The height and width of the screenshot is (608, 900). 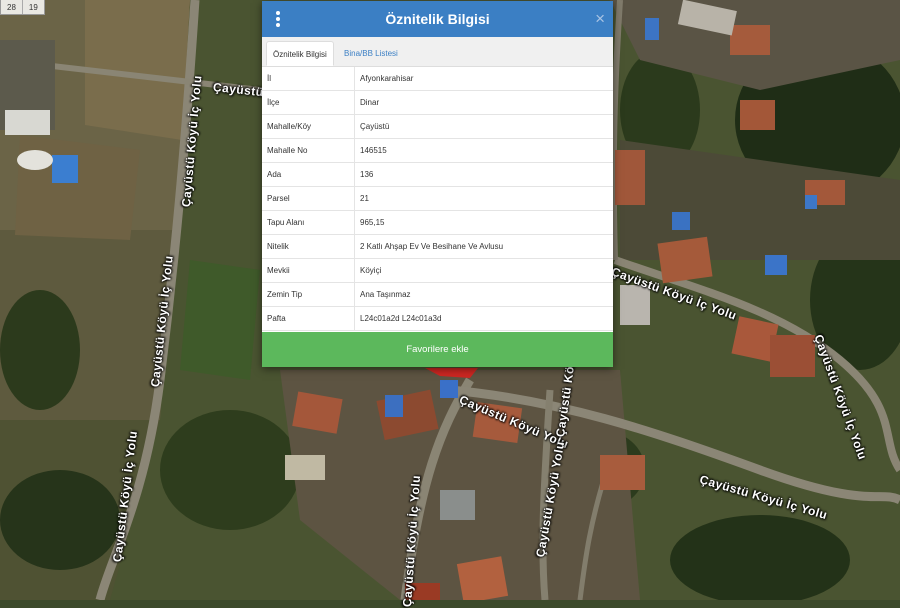 I want to click on table-row: Mevkii Köyiçi, so click(x=437, y=270).